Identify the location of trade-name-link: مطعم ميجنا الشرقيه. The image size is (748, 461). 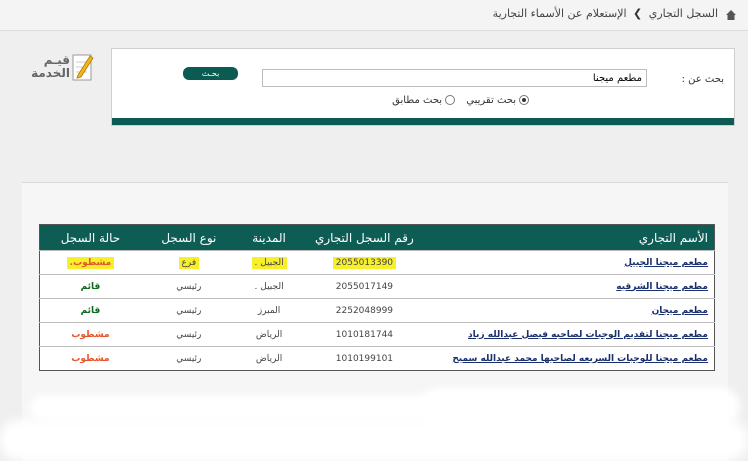
(662, 287).